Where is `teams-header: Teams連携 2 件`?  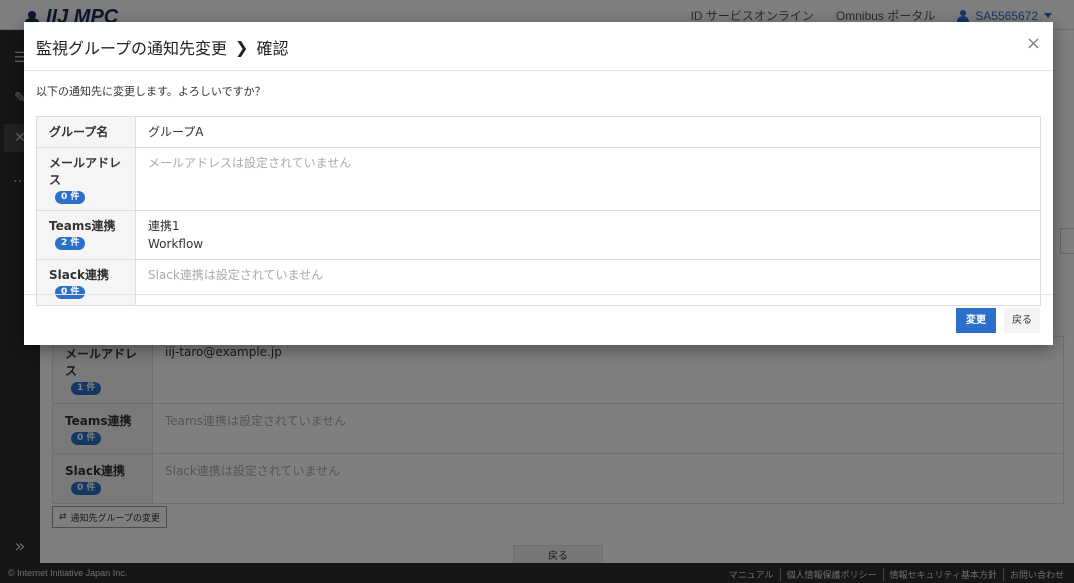
teams-header: Teams連携 2 件 is located at coordinates (86, 235).